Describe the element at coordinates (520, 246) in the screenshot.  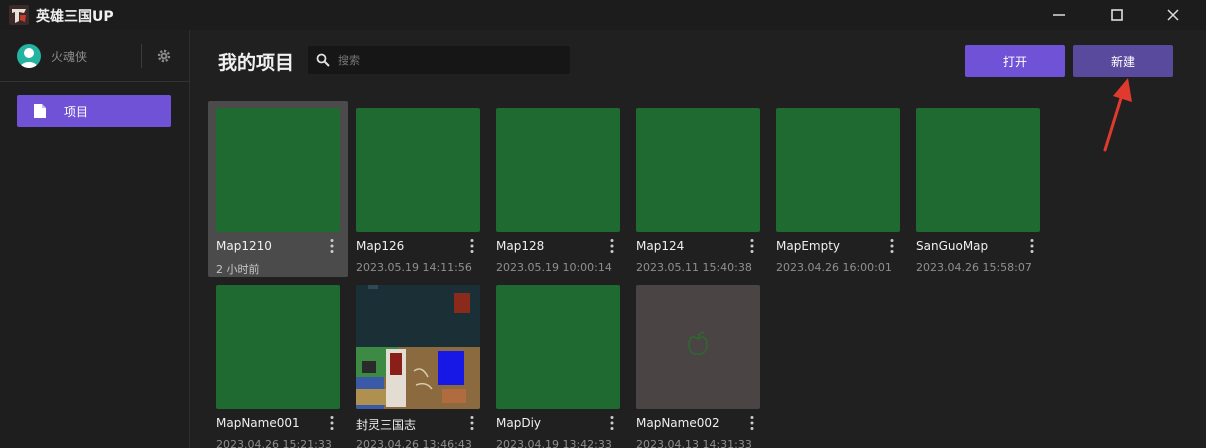
I see `project-name: Map128` at that location.